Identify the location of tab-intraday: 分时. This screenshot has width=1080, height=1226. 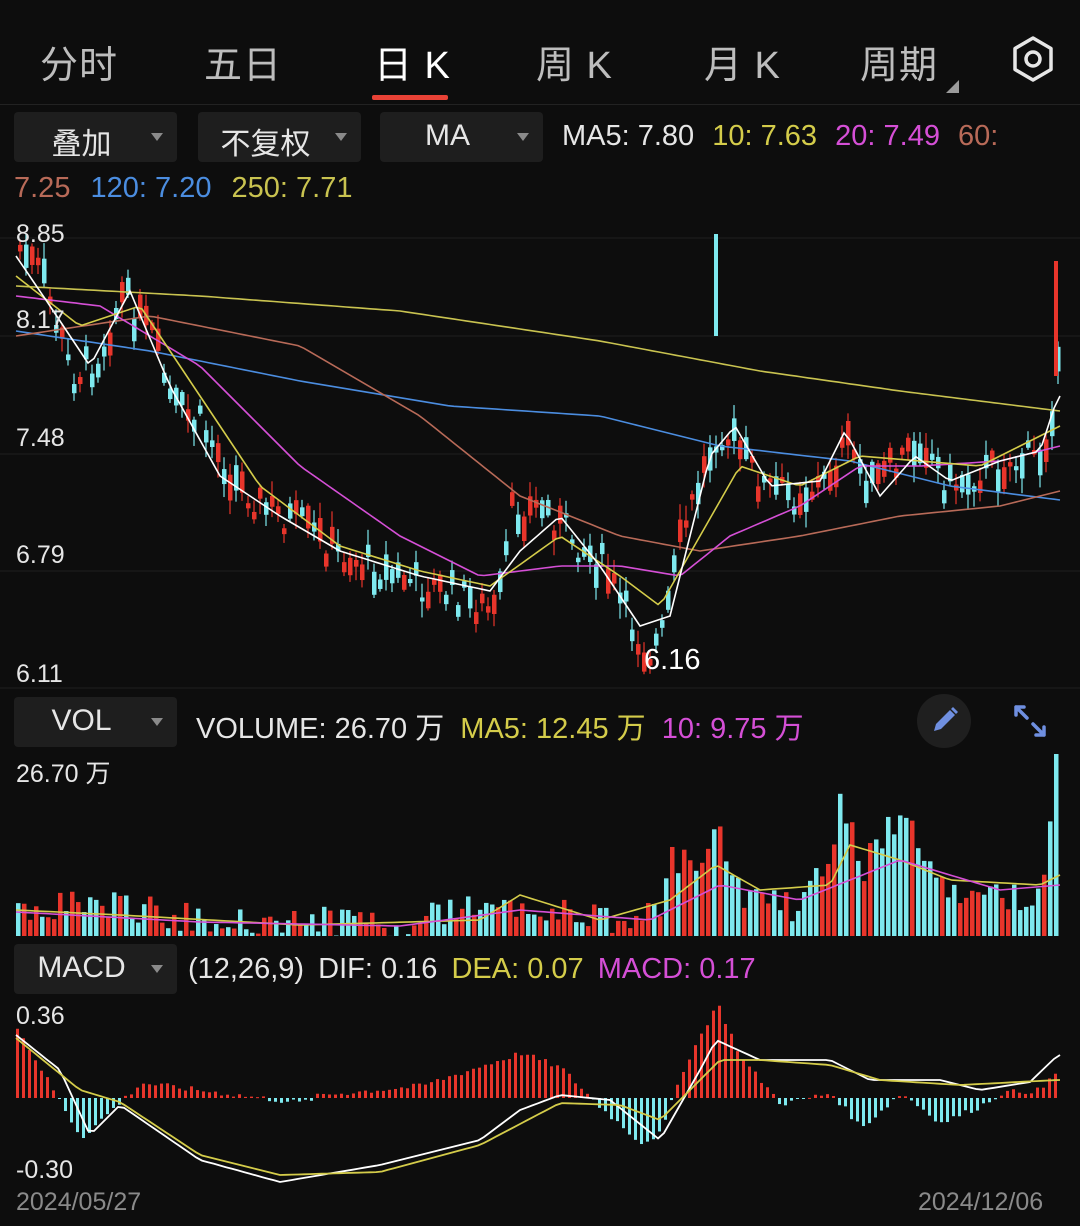
(79, 61).